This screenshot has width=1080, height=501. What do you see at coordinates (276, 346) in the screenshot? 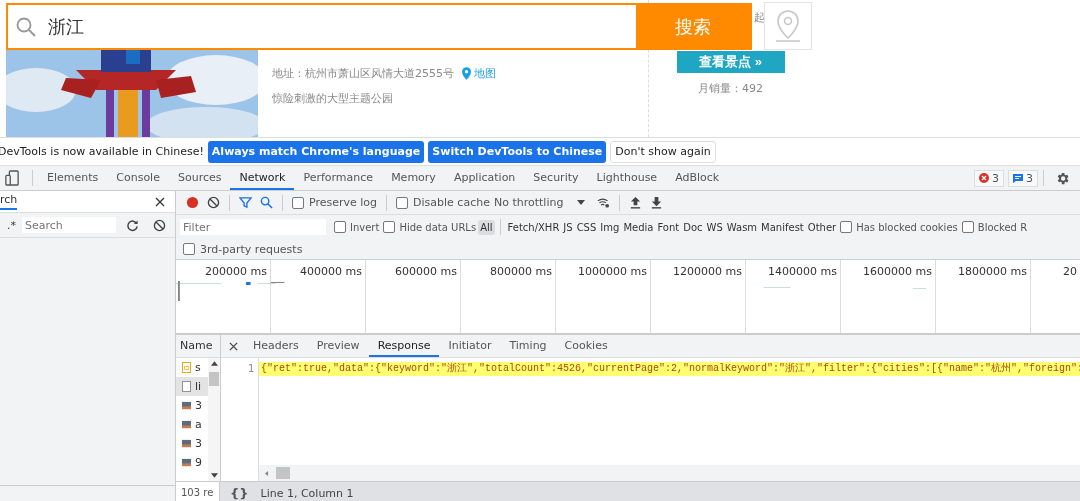
I see `detail-tab: Headers` at bounding box center [276, 346].